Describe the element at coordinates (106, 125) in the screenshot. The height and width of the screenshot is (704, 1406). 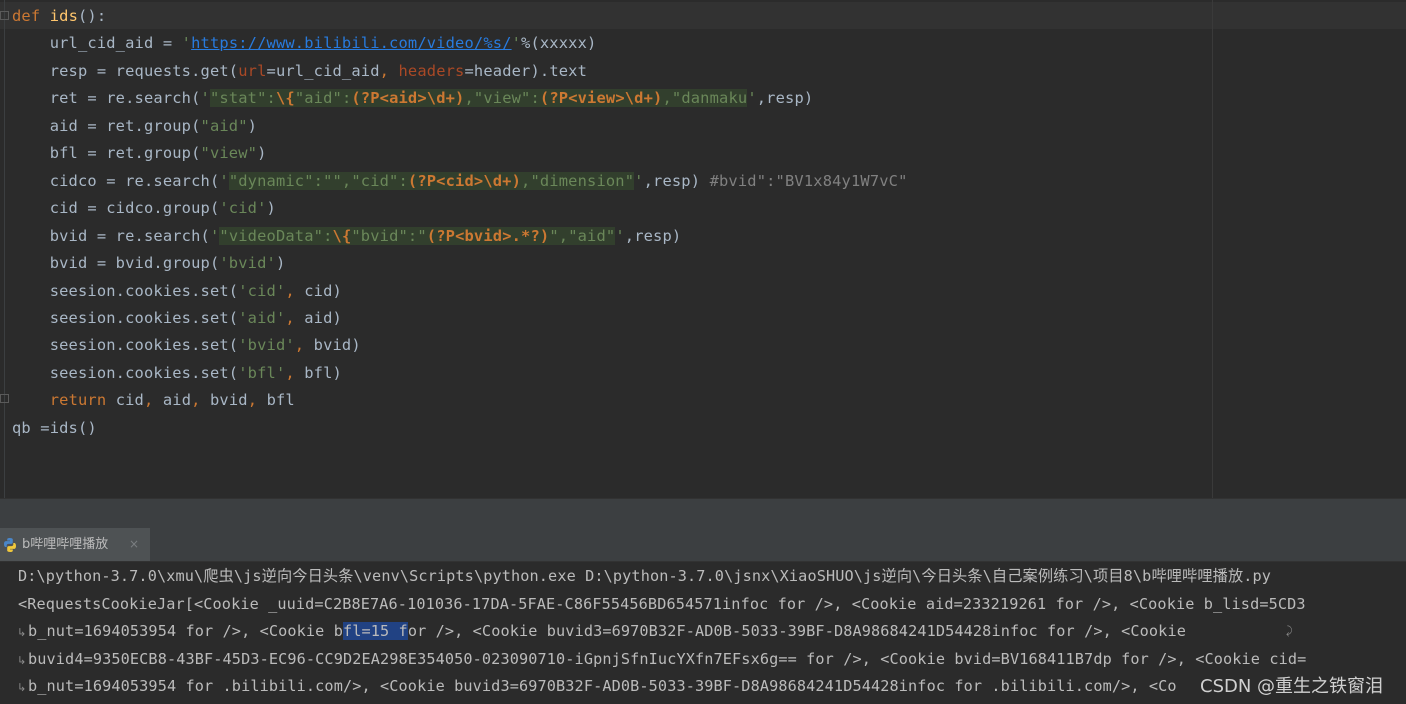
I see `code-token: aid = ret.group(` at that location.